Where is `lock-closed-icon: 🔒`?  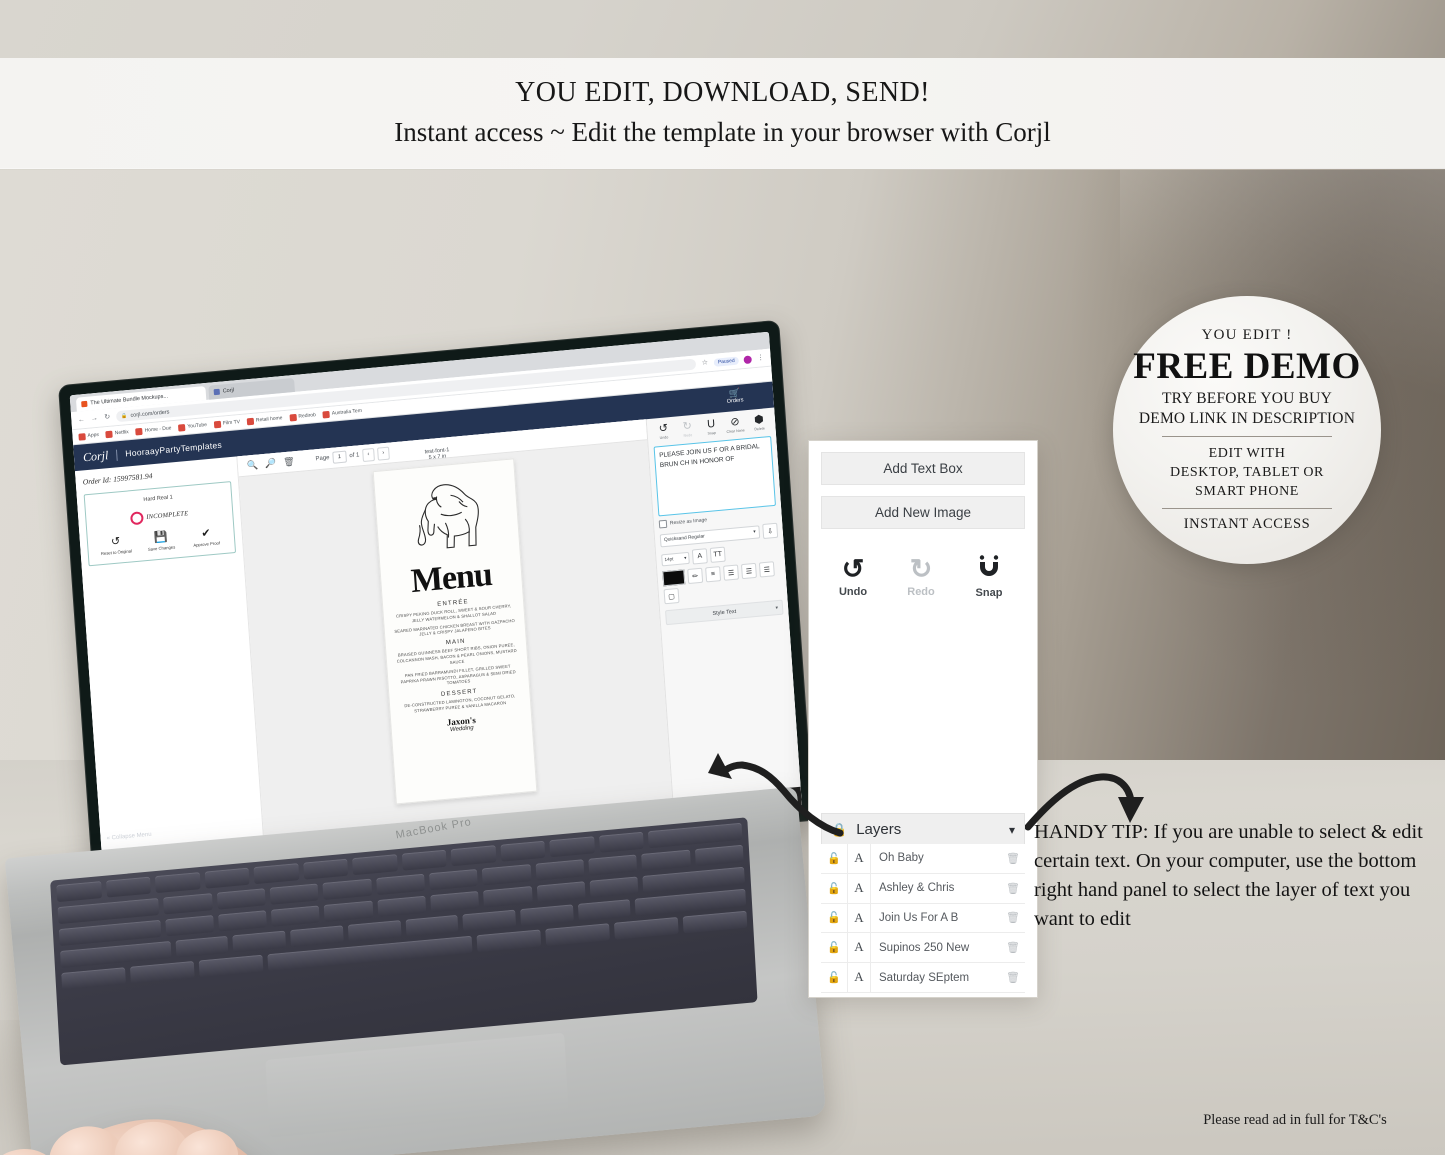
lock-closed-icon: 🔒 is located at coordinates (839, 829).